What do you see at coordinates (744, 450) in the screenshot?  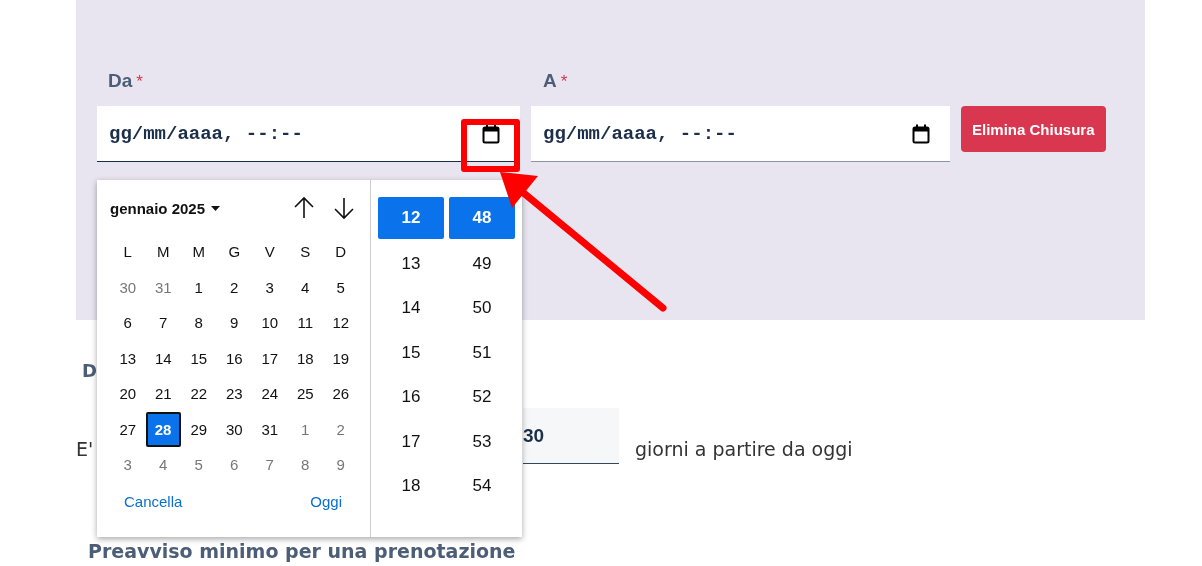 I see `sentence-text: giorni a partire da oggi` at bounding box center [744, 450].